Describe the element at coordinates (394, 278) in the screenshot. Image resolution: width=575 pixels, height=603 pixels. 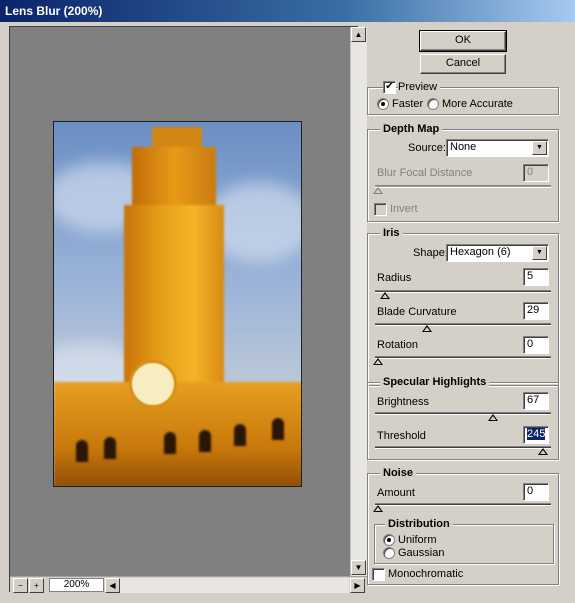
I see `radius-label: Radius` at that location.